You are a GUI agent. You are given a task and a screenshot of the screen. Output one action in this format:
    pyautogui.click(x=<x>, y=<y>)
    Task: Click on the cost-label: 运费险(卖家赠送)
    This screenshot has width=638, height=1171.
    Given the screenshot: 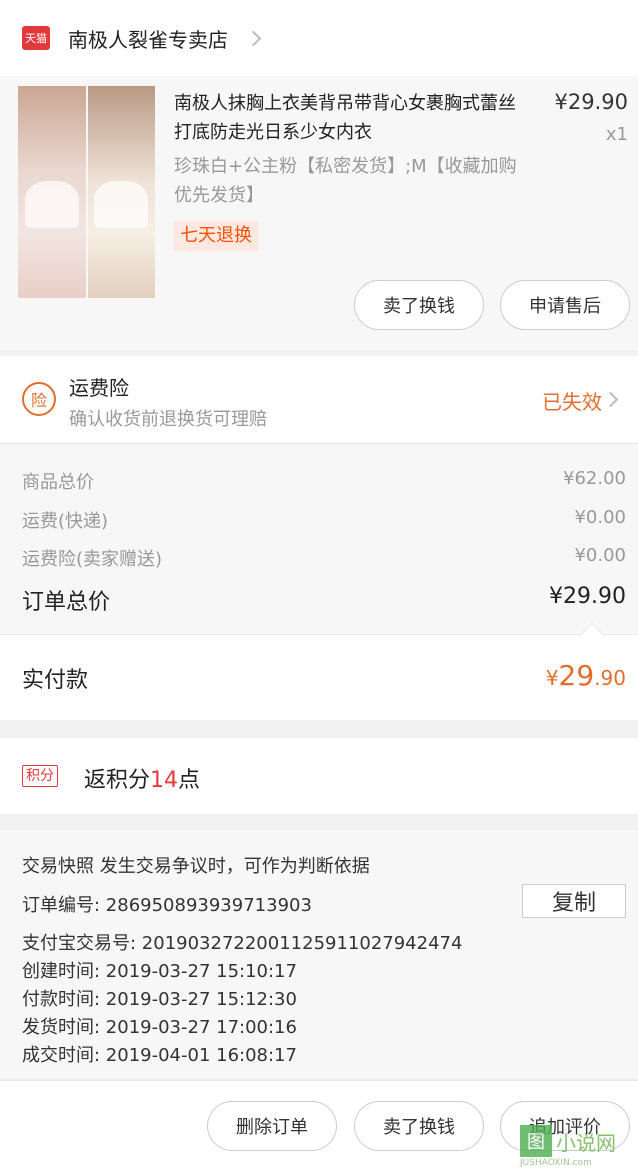 What is the action you would take?
    pyautogui.click(x=92, y=559)
    